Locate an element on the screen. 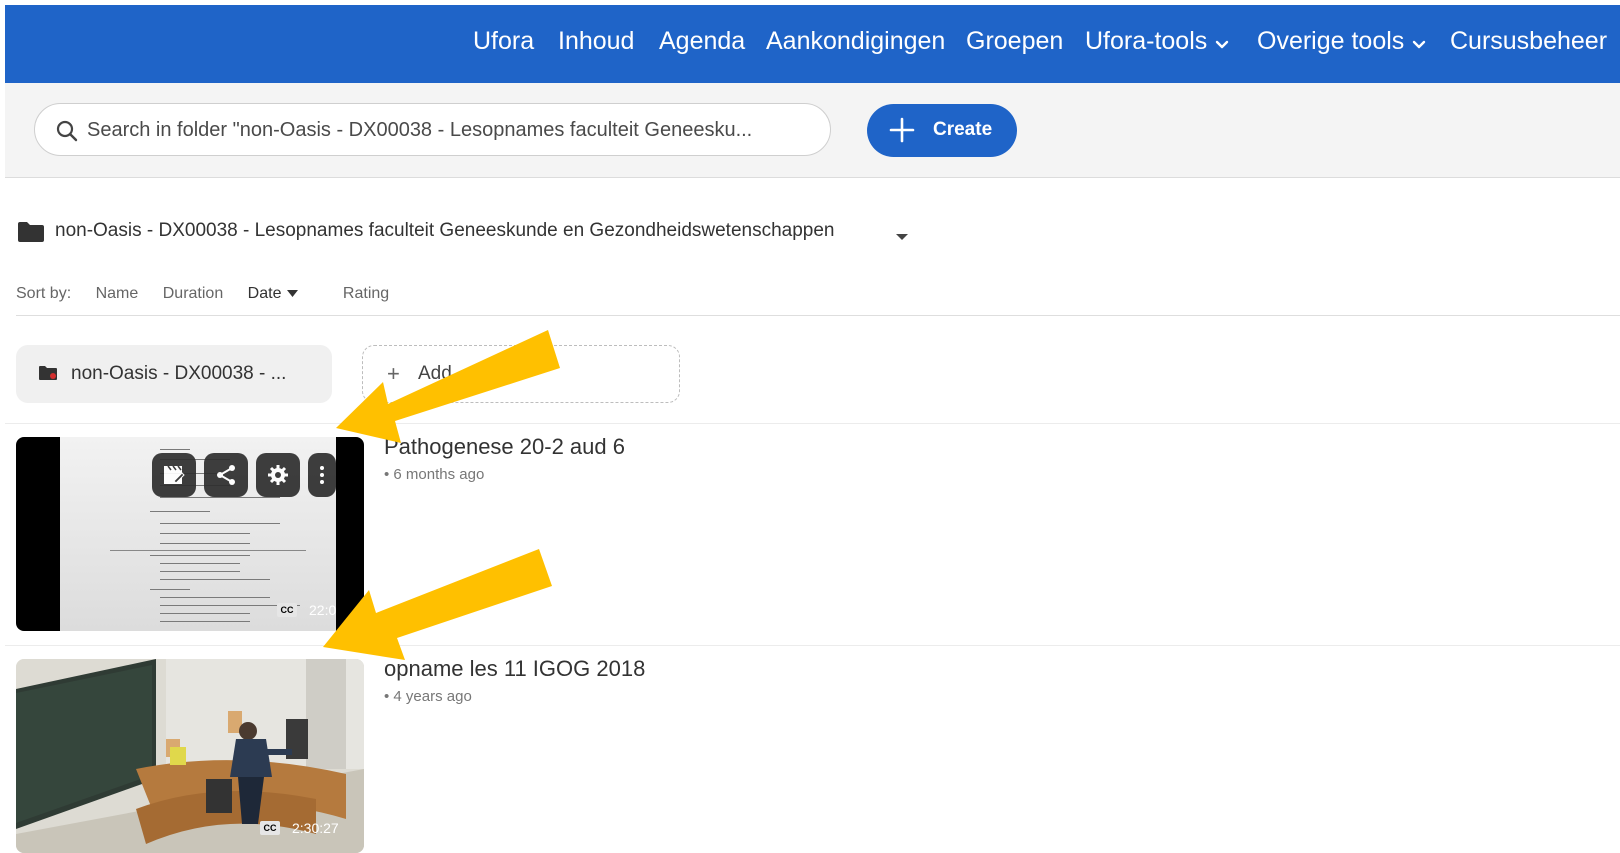 Image resolution: width=1620 pixels, height=853 pixels. gear-icon is located at coordinates (278, 475).